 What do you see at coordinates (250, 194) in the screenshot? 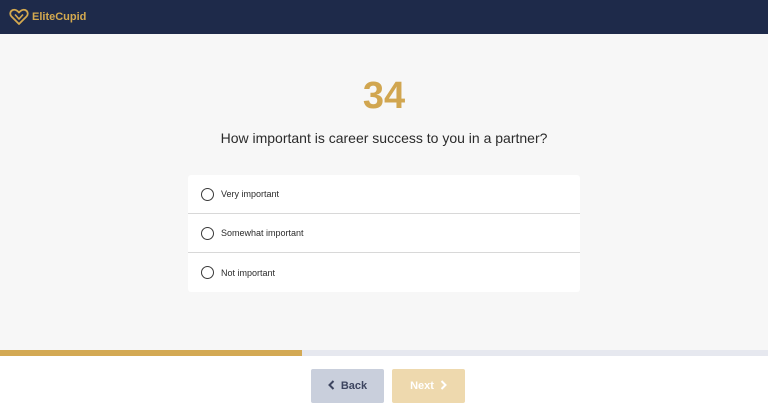
I see `option-label: Very important` at bounding box center [250, 194].